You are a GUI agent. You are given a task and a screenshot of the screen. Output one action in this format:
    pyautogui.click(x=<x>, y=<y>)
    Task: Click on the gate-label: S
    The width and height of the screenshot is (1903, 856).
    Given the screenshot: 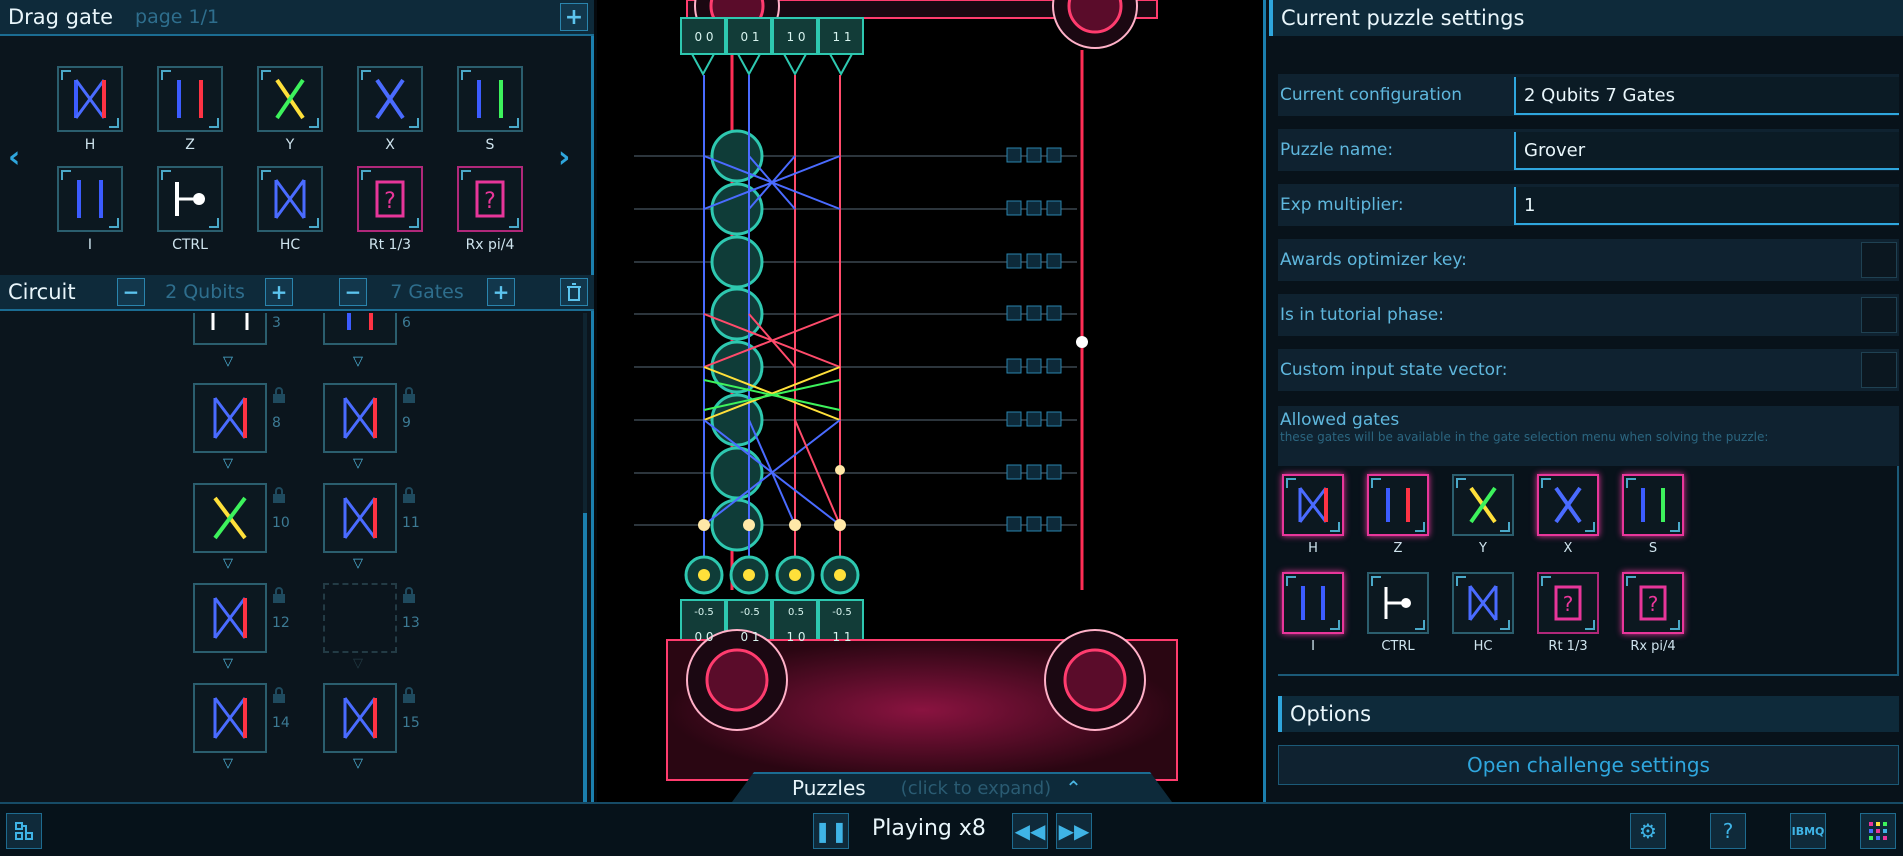 What is the action you would take?
    pyautogui.click(x=490, y=145)
    